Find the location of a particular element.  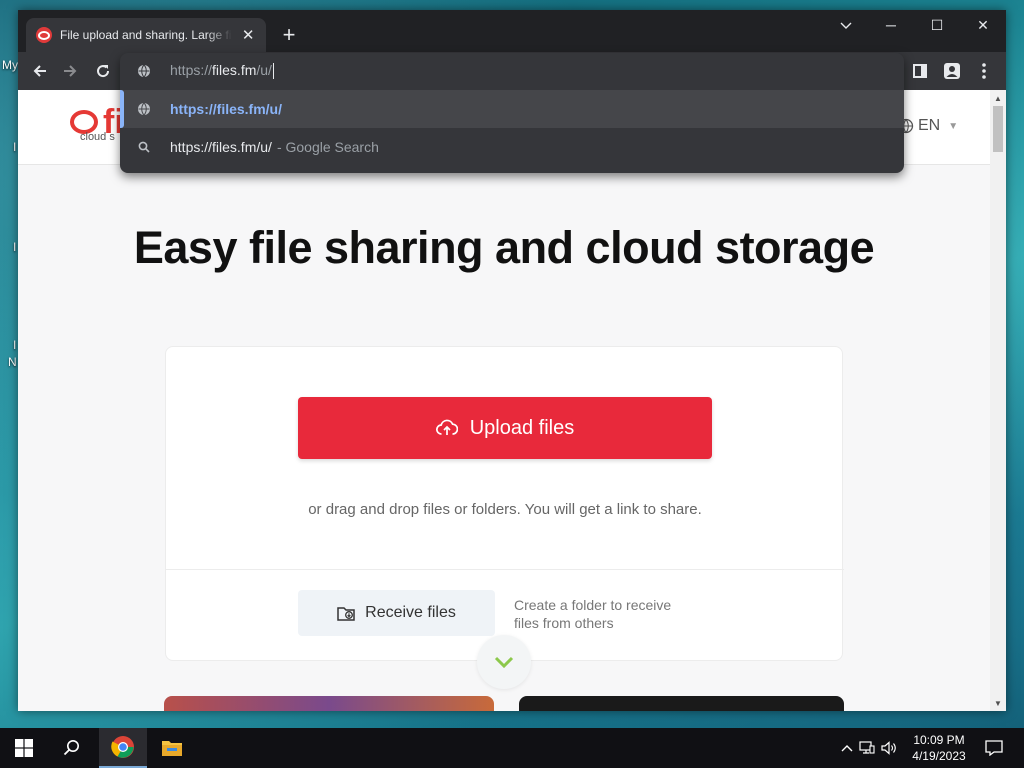

reload-icon is located at coordinates (103, 71).